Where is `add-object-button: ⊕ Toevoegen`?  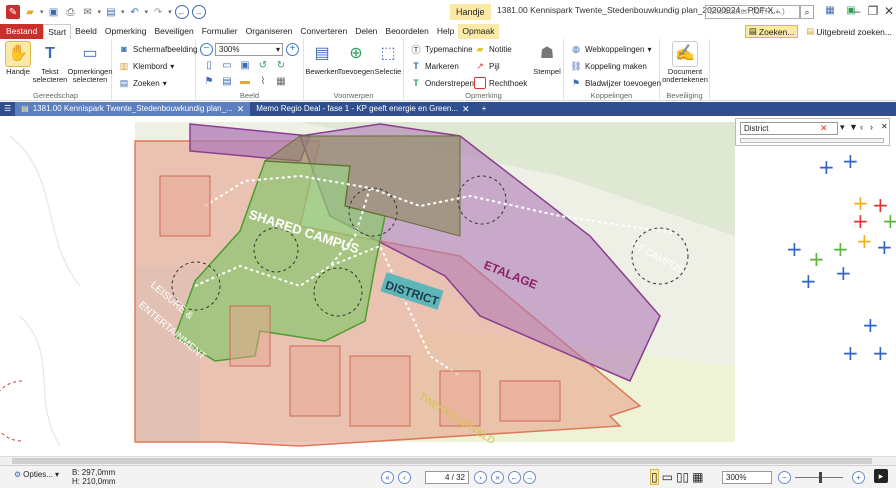 add-object-button: ⊕ Toevoegen is located at coordinates (356, 58).